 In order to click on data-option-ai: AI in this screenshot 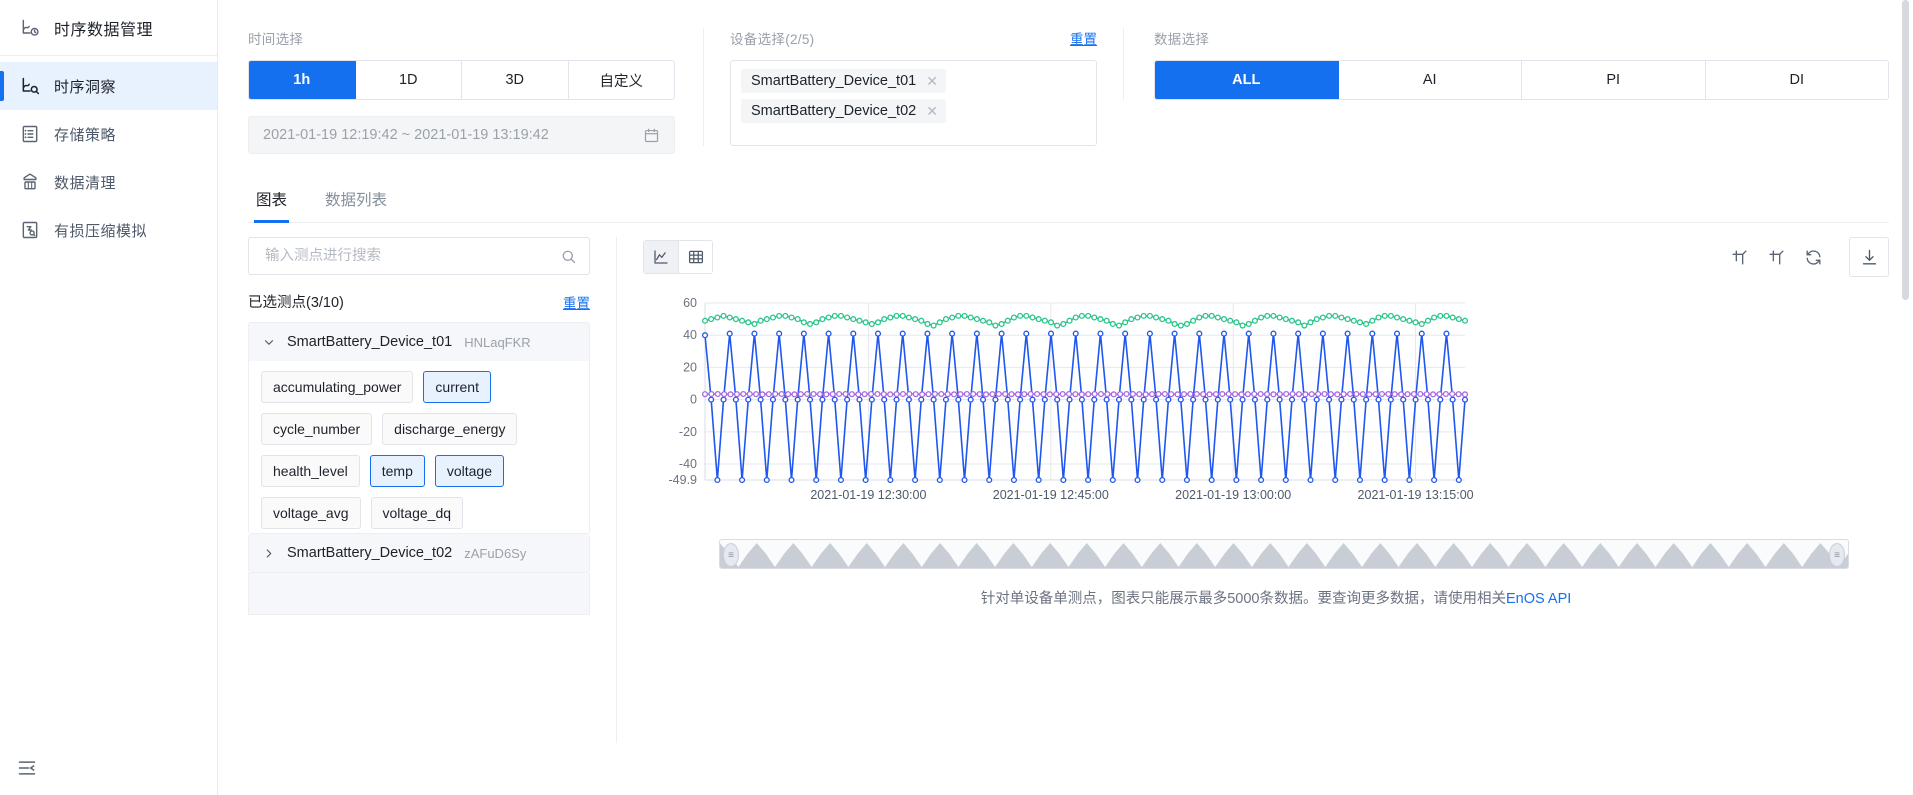, I will do `click(1430, 80)`.